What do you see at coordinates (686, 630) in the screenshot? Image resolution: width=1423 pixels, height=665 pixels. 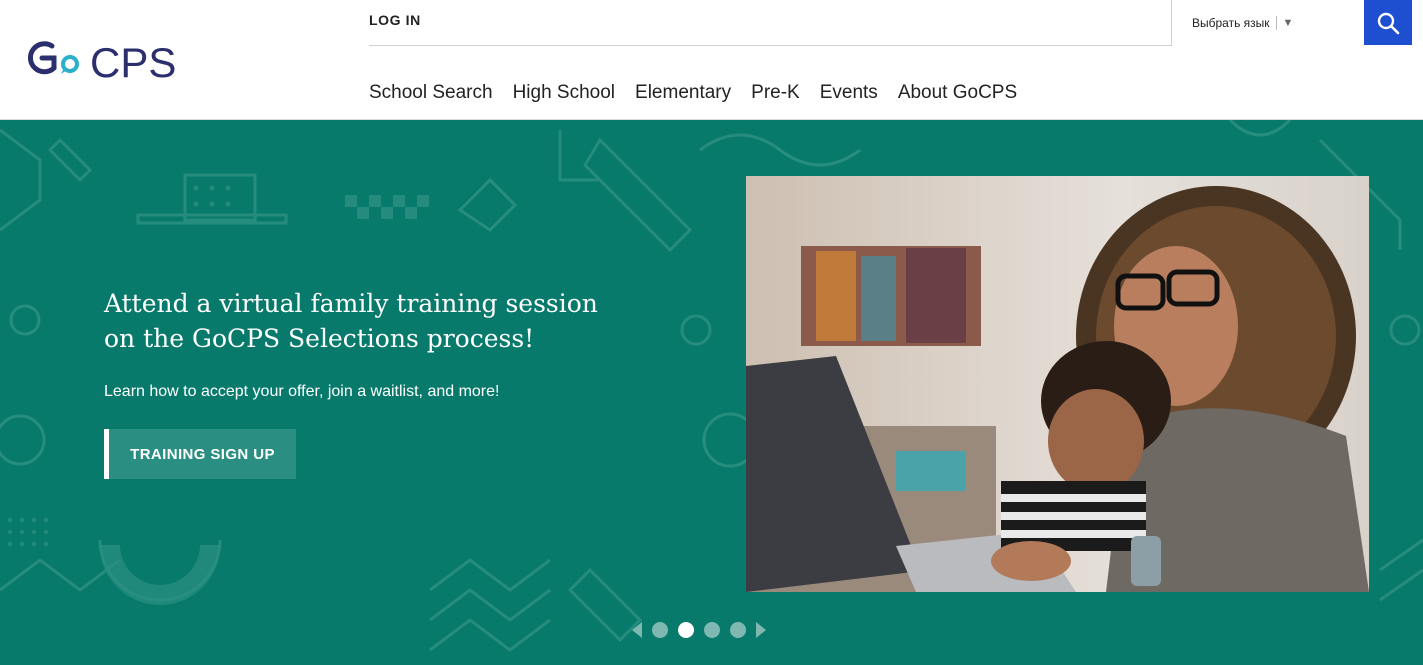 I see `carousel-dot-active` at bounding box center [686, 630].